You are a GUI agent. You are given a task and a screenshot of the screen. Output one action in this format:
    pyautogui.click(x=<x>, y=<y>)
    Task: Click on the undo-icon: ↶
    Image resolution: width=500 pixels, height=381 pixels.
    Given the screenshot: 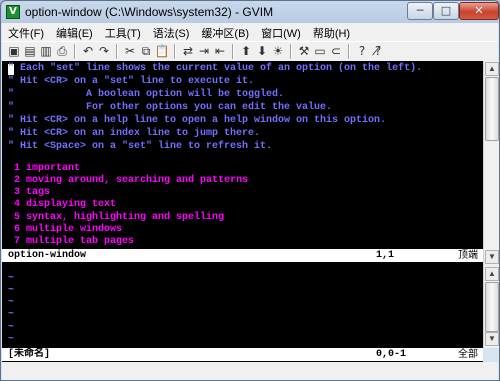 What is the action you would take?
    pyautogui.click(x=88, y=51)
    